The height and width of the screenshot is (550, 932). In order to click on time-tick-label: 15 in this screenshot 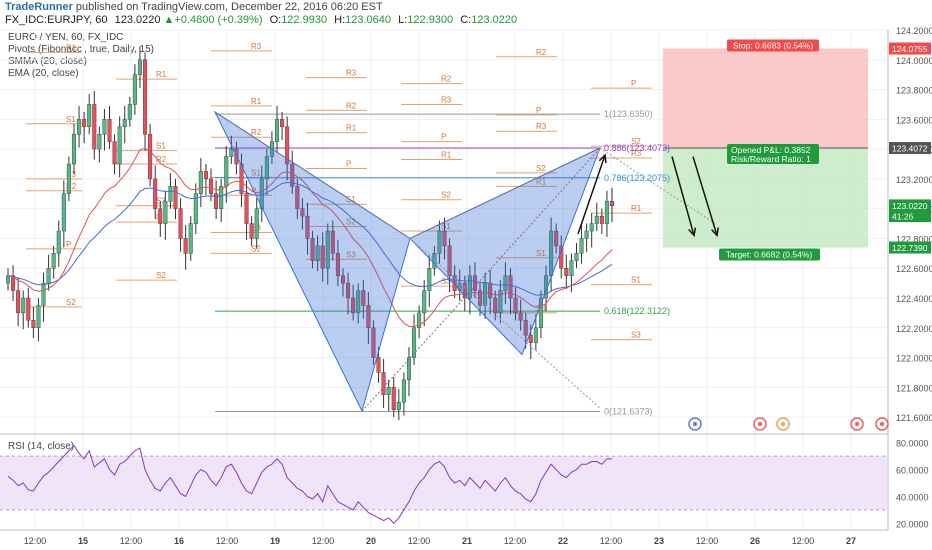, I will do `click(83, 541)`.